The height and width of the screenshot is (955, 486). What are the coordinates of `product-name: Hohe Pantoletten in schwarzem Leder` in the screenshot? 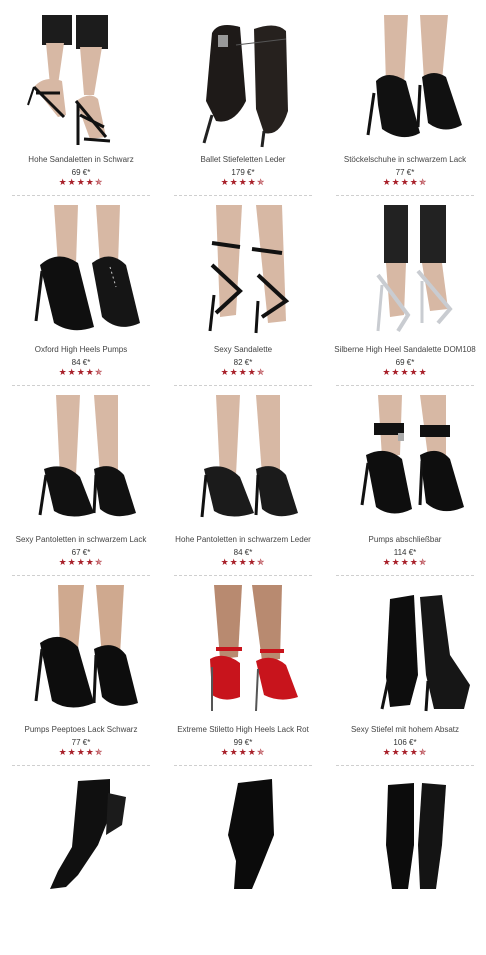 It's located at (243, 539).